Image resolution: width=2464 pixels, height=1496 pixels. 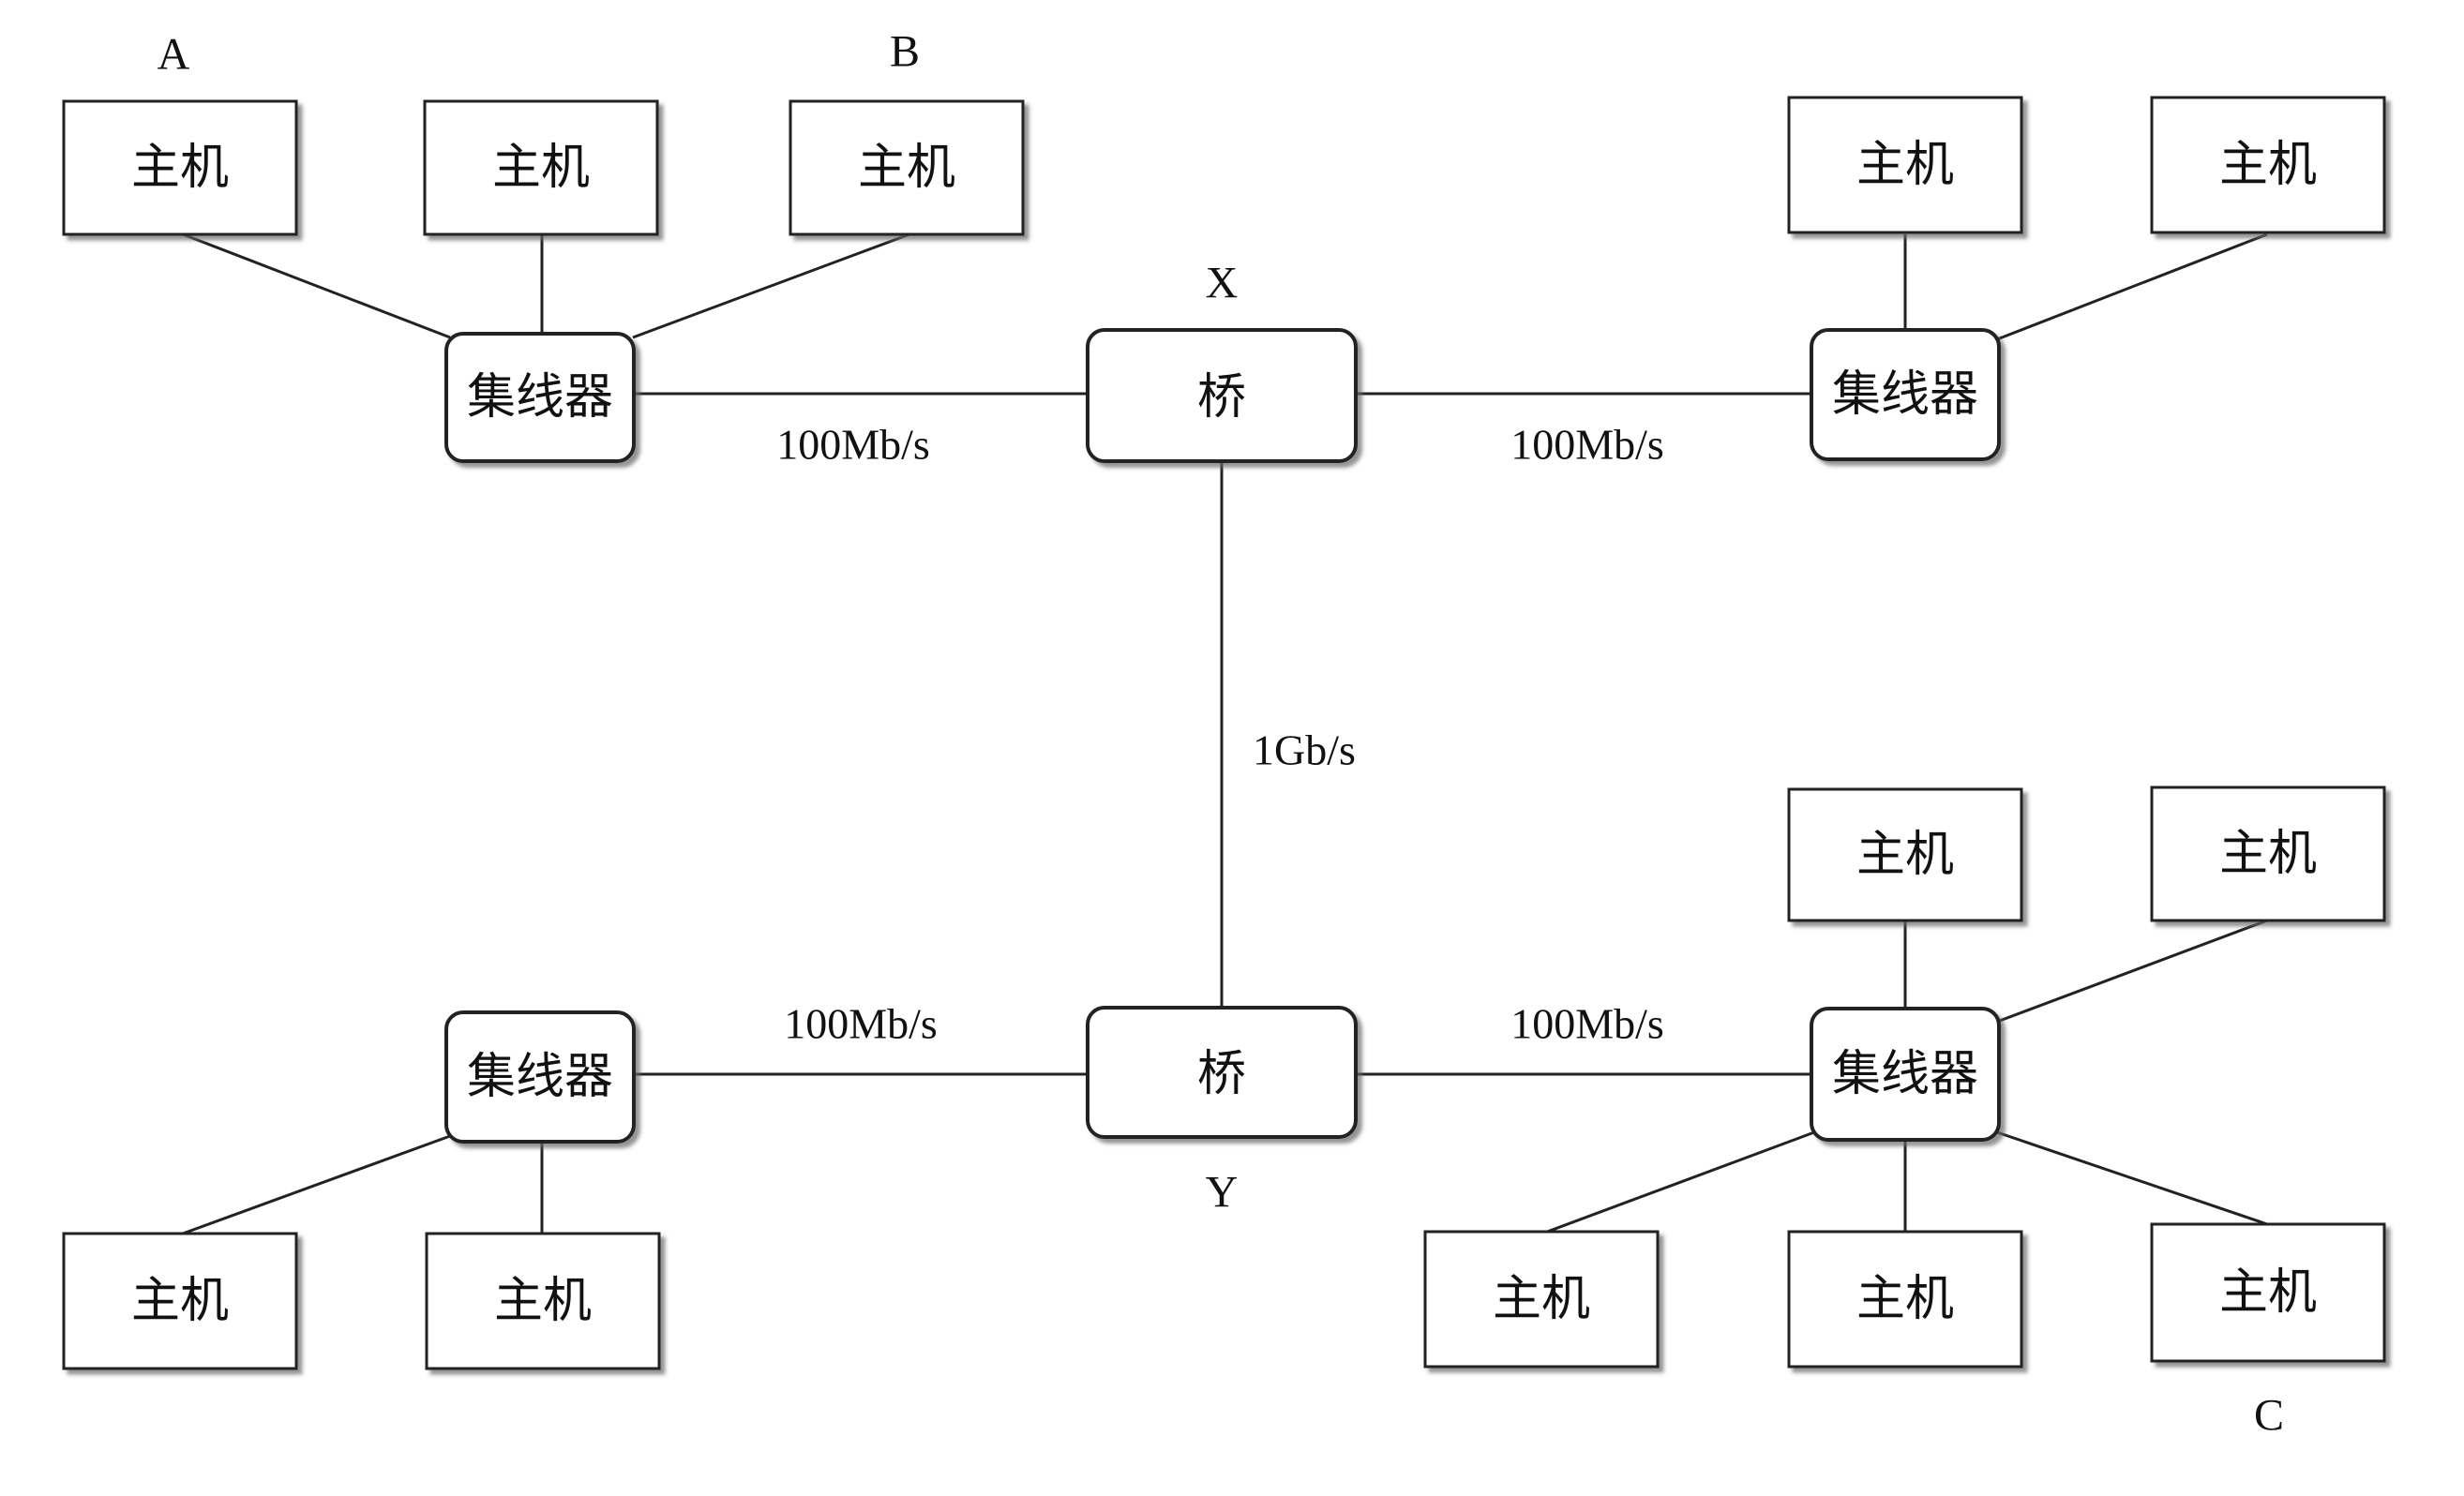 I want to click on speed-label-bridge-x-bridge-y: 1Gb/s, so click(x=1304, y=750).